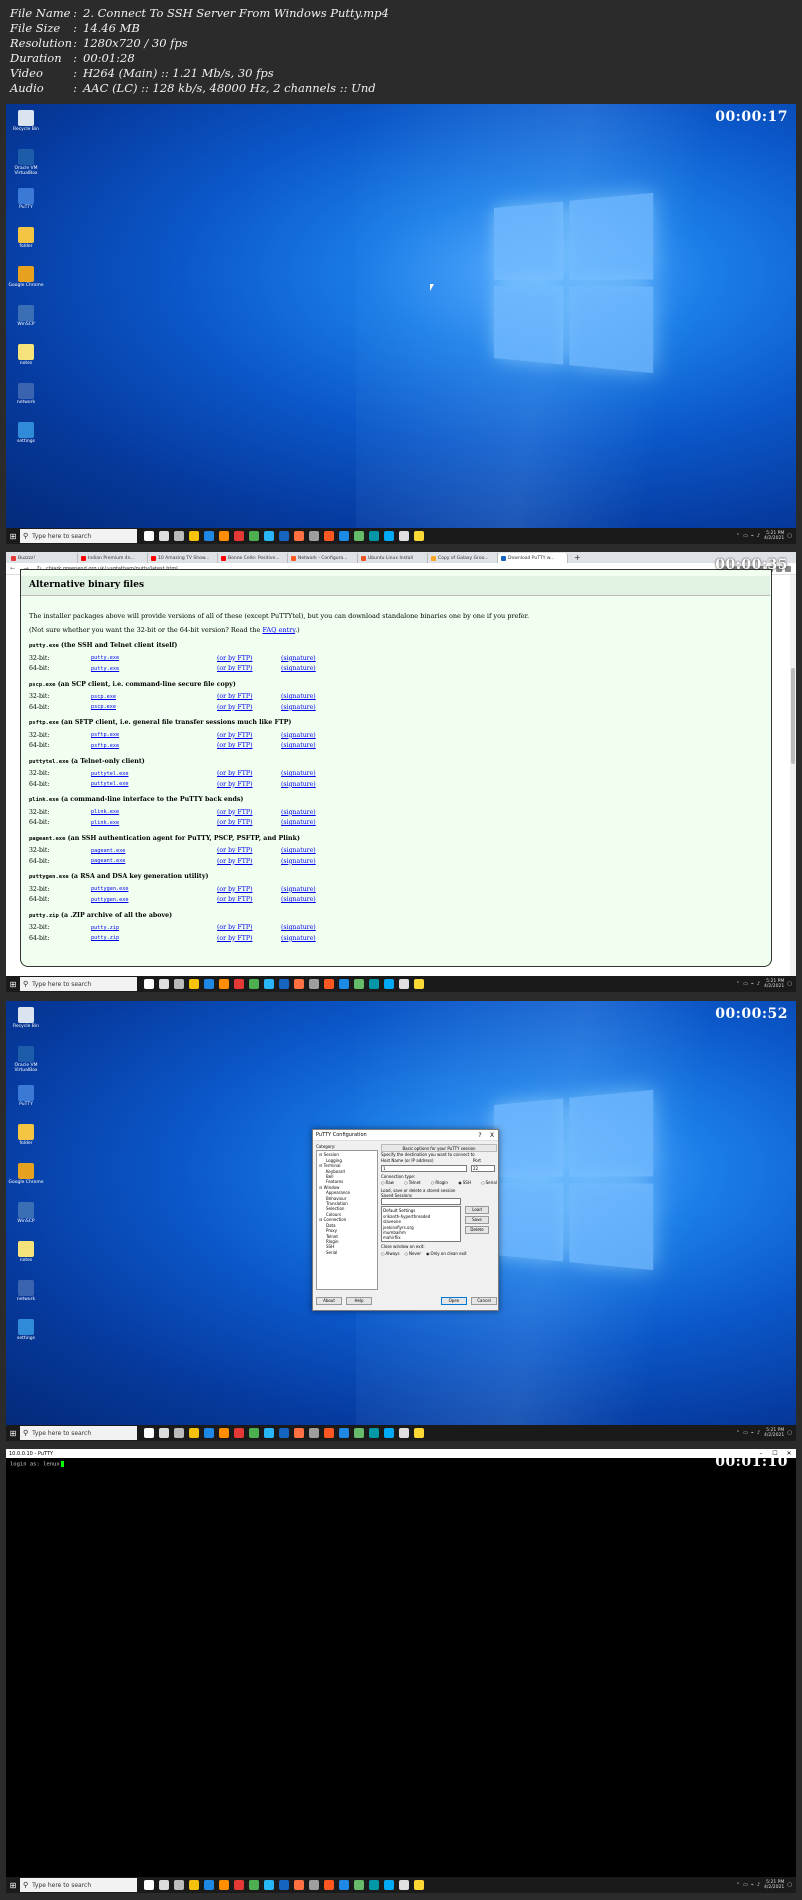 Image resolution: width=802 pixels, height=1900 pixels. What do you see at coordinates (421, 1202) in the screenshot?
I see `saved-session-input` at bounding box center [421, 1202].